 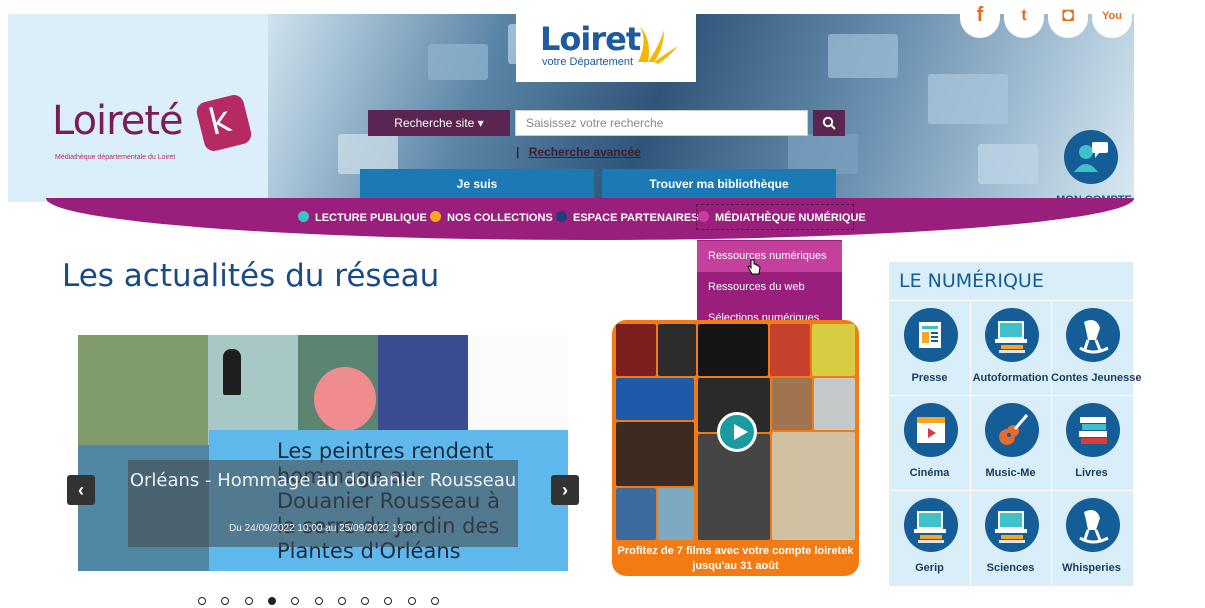 I want to click on loiretek-logo-text: Loireté, so click(x=118, y=121).